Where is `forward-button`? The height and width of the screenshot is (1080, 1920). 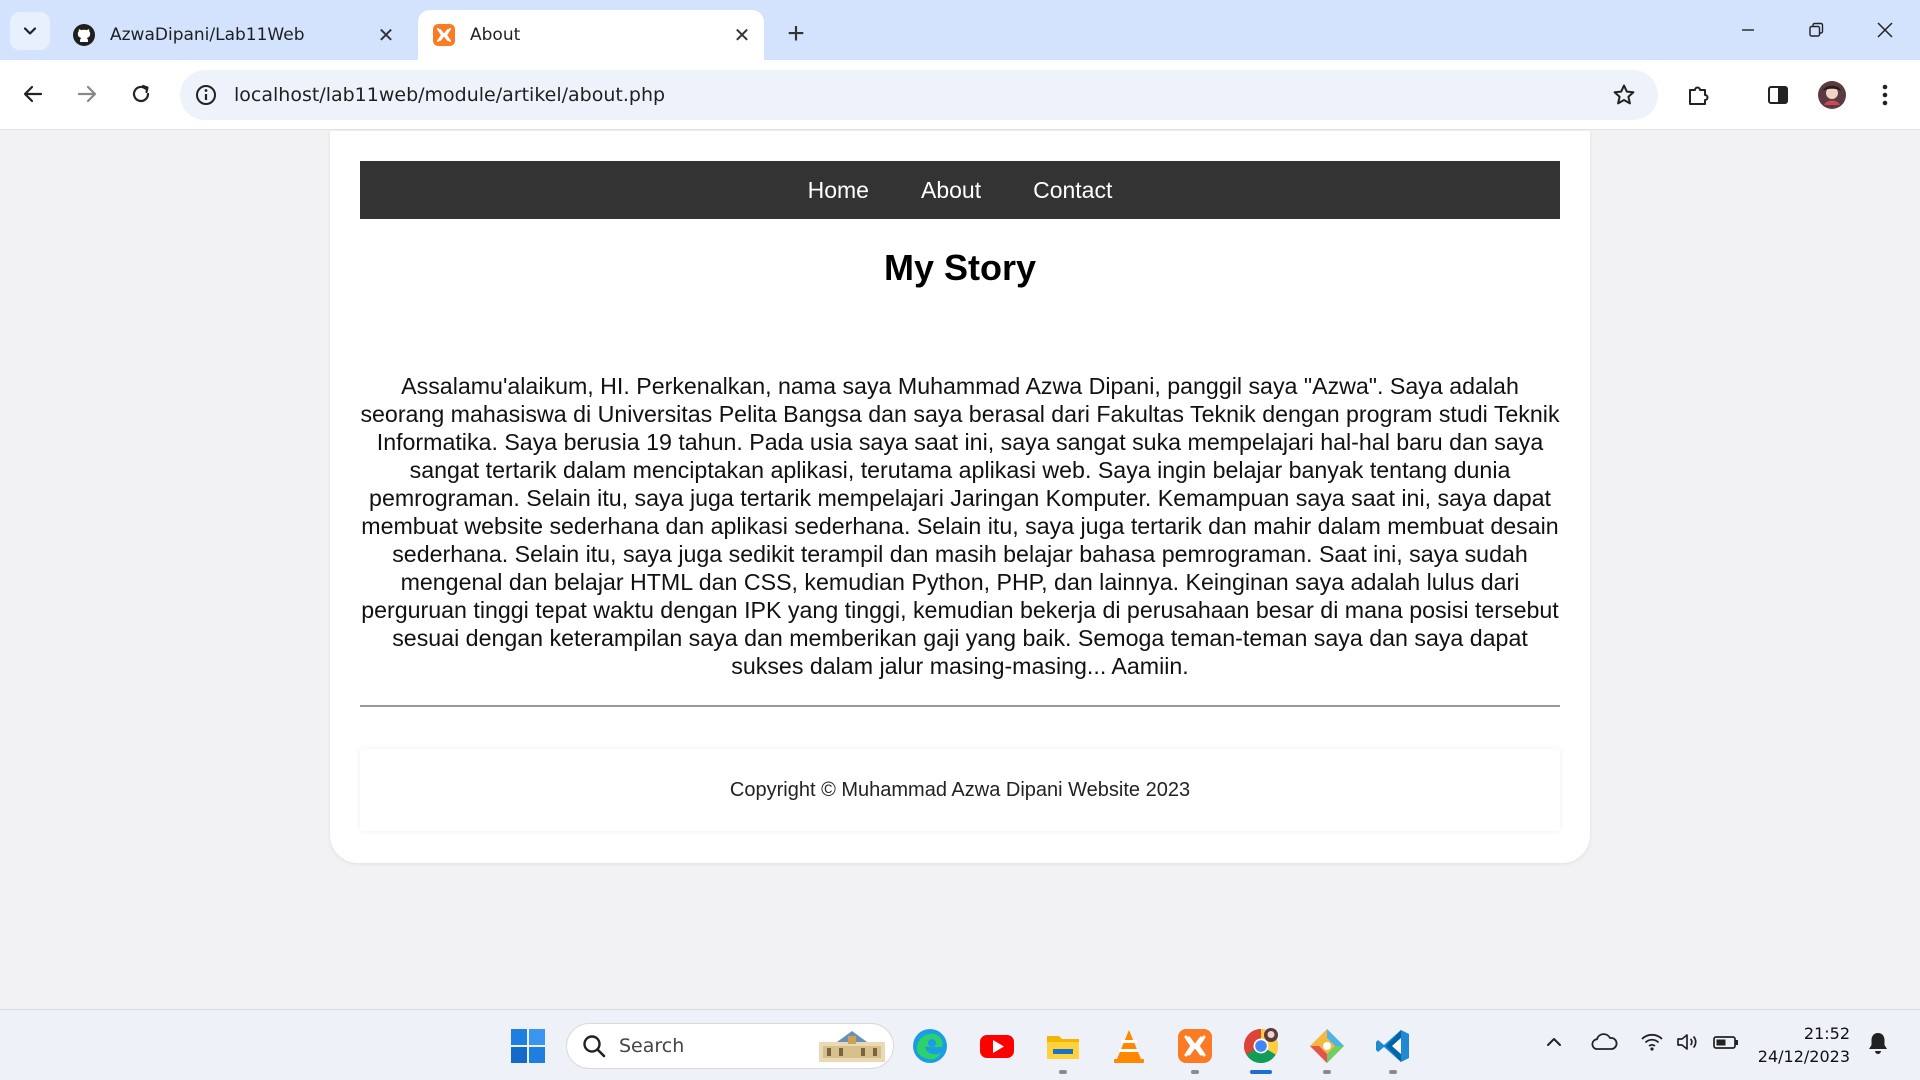 forward-button is located at coordinates (87, 94).